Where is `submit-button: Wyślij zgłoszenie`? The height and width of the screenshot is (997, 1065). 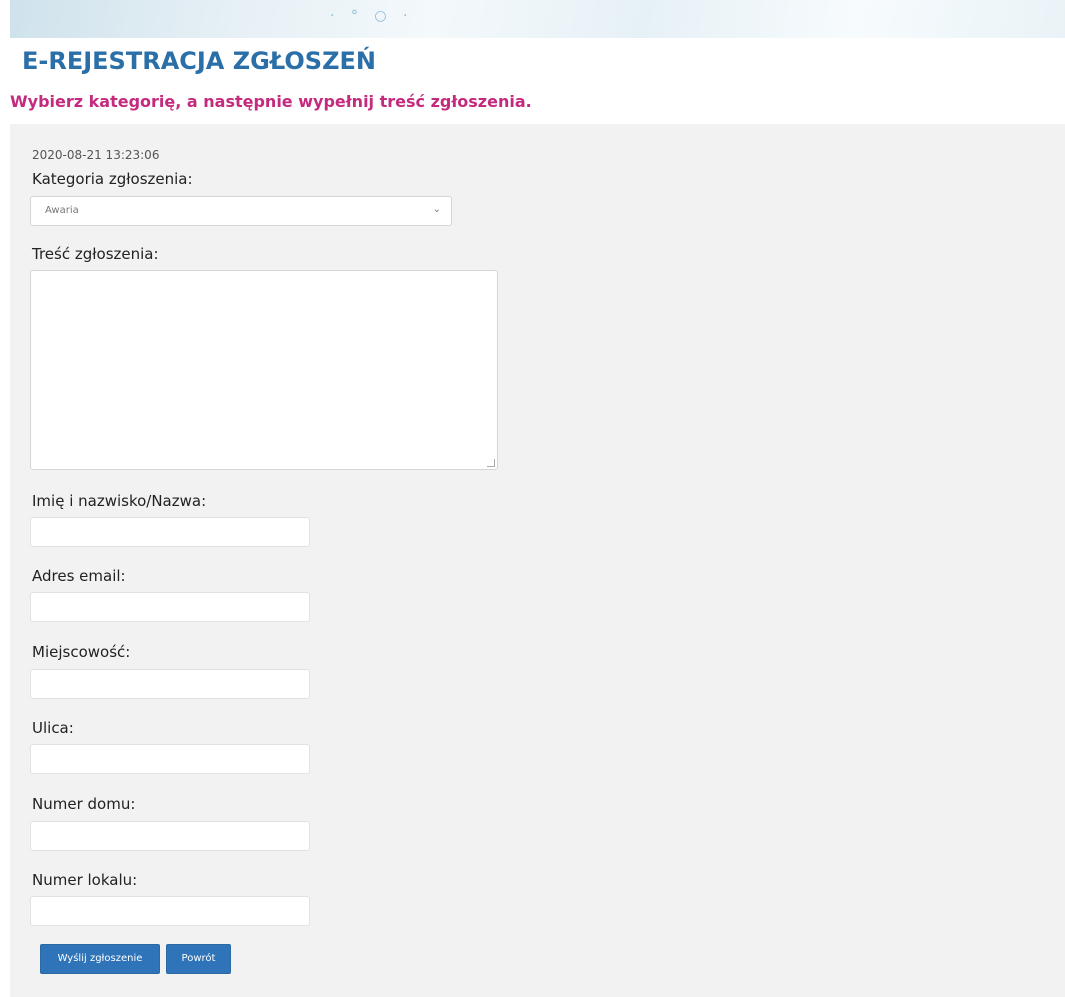
submit-button: Wyślij zgłoszenie is located at coordinates (100, 959).